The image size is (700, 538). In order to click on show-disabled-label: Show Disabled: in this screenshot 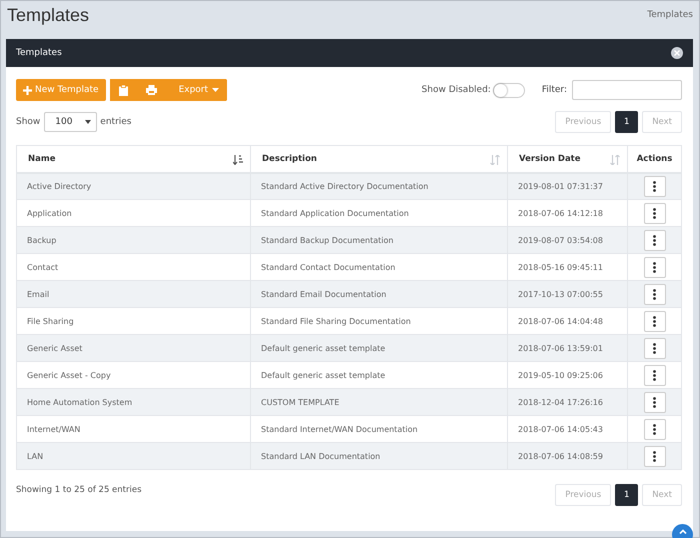, I will do `click(456, 90)`.